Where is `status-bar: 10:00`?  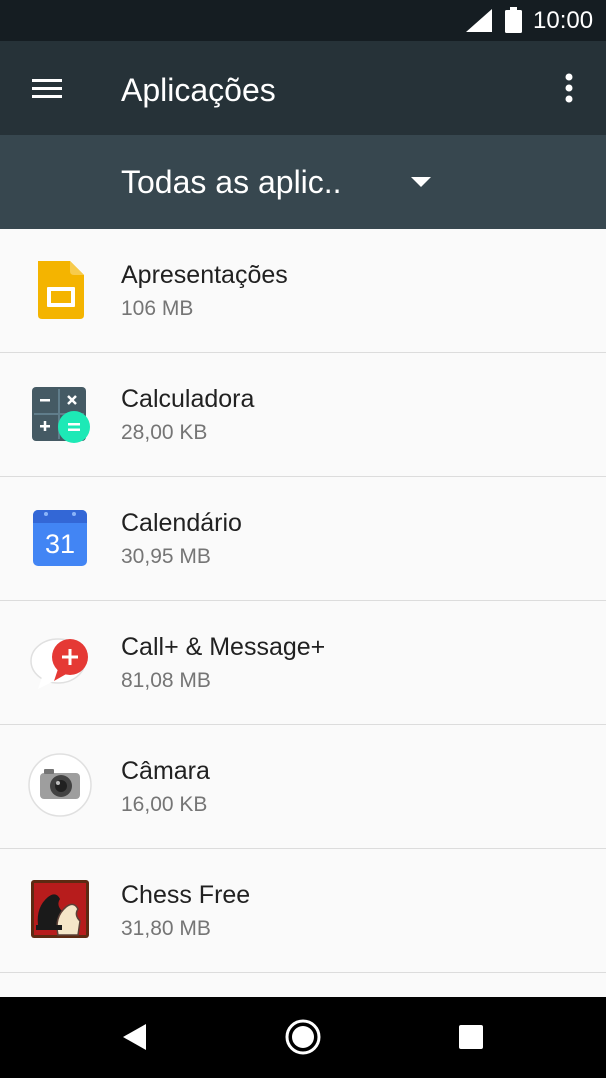
status-bar: 10:00 is located at coordinates (303, 20).